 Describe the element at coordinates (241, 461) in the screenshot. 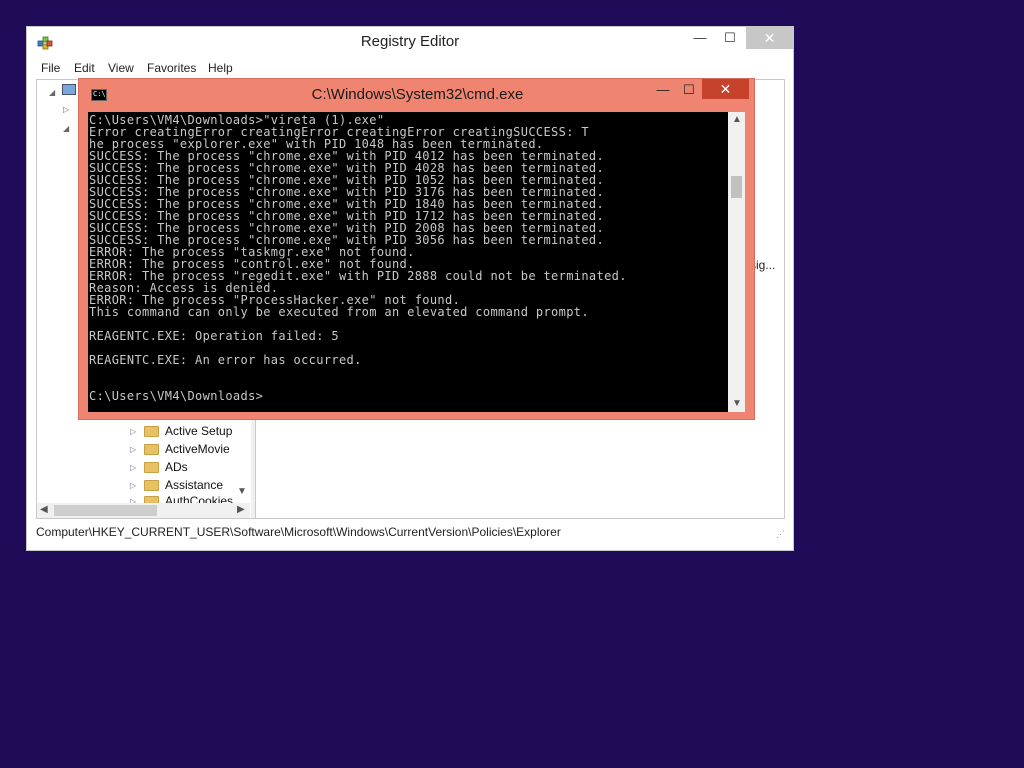

I see `tree-vertical-scrollbar: ▼` at that location.